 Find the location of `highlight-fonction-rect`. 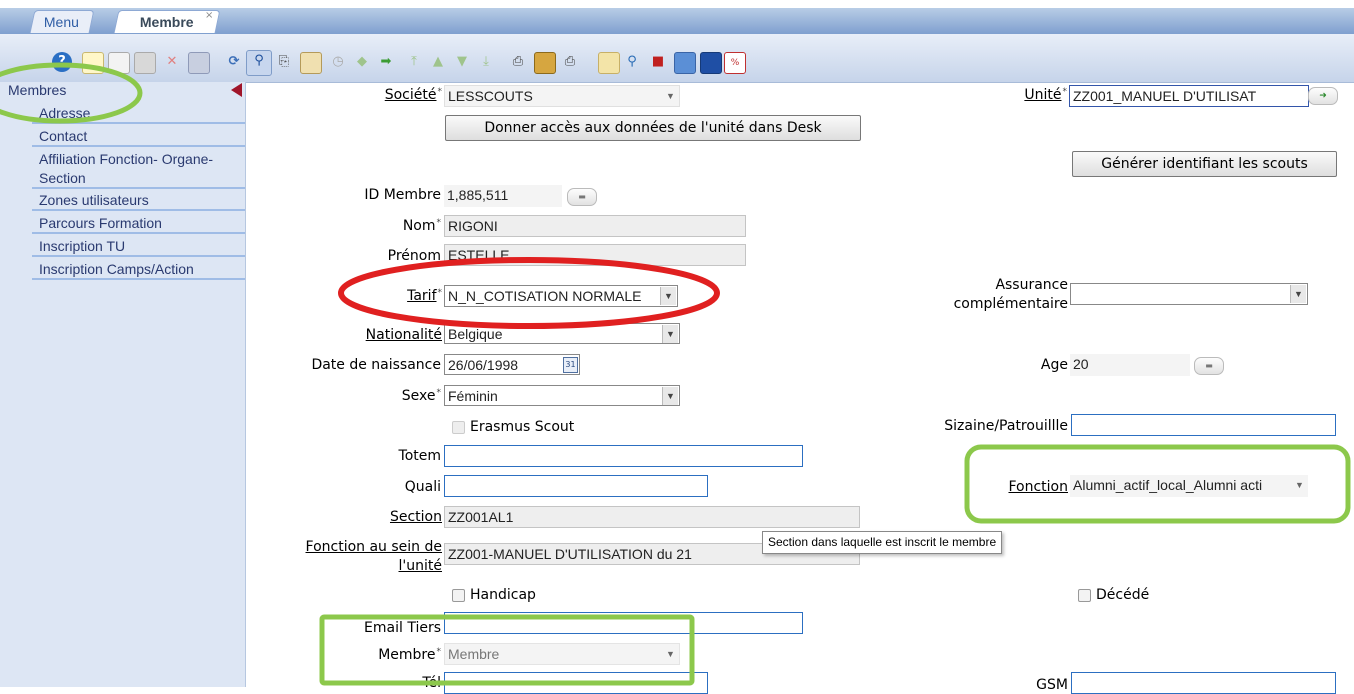

highlight-fonction-rect is located at coordinates (1157, 484).